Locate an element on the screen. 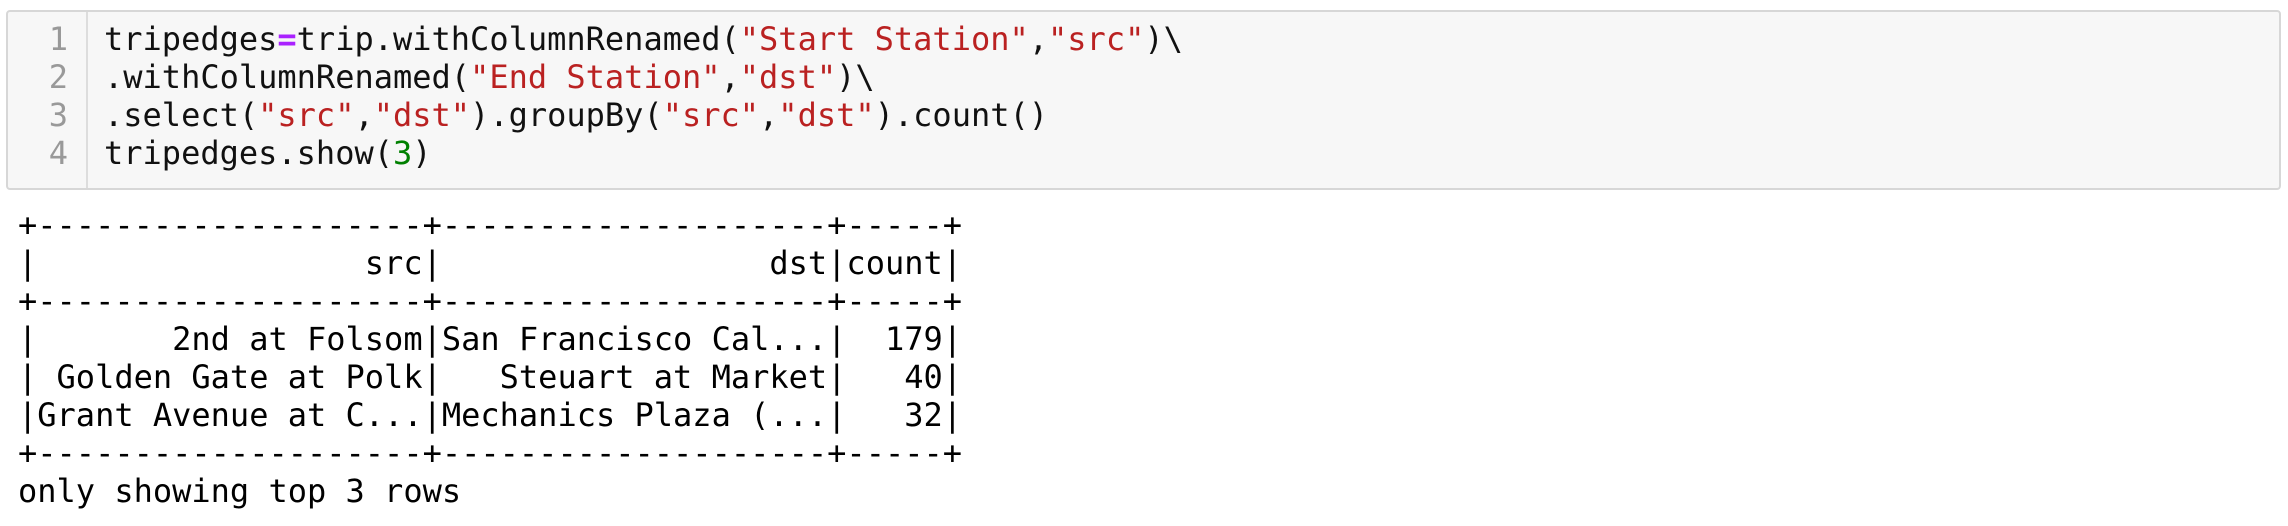 This screenshot has height=526, width=2288. code-string-token: "End Station" is located at coordinates (595, 77).